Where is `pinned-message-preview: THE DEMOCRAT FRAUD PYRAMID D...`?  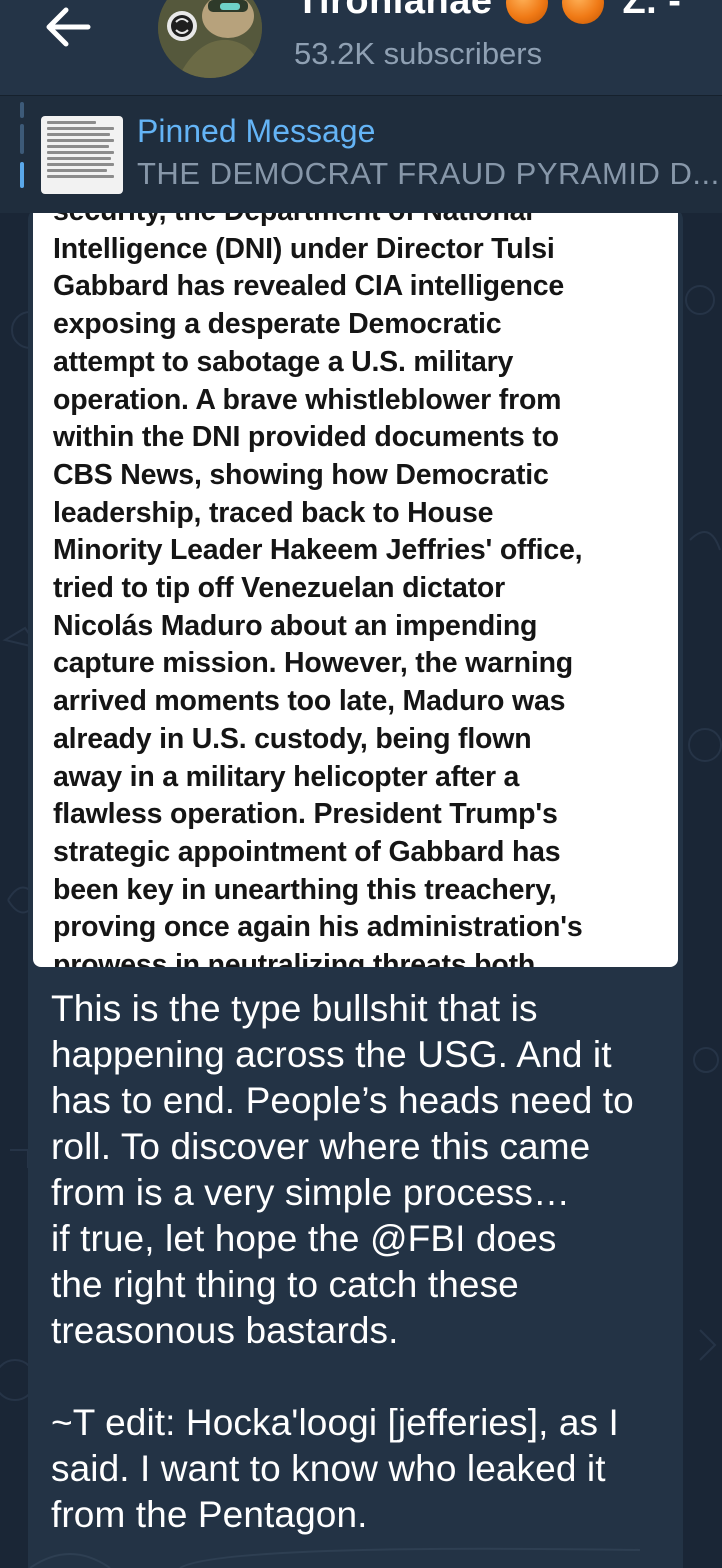
pinned-message-preview: THE DEMOCRAT FRAUD PYRAMID D... is located at coordinates (428, 173).